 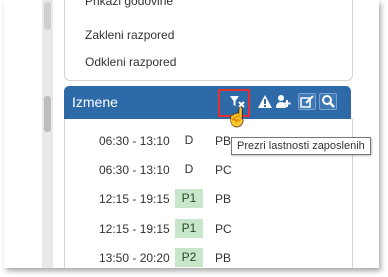 I want to click on list-item: 06:30 - 13:10 D PC, so click(x=208, y=170).